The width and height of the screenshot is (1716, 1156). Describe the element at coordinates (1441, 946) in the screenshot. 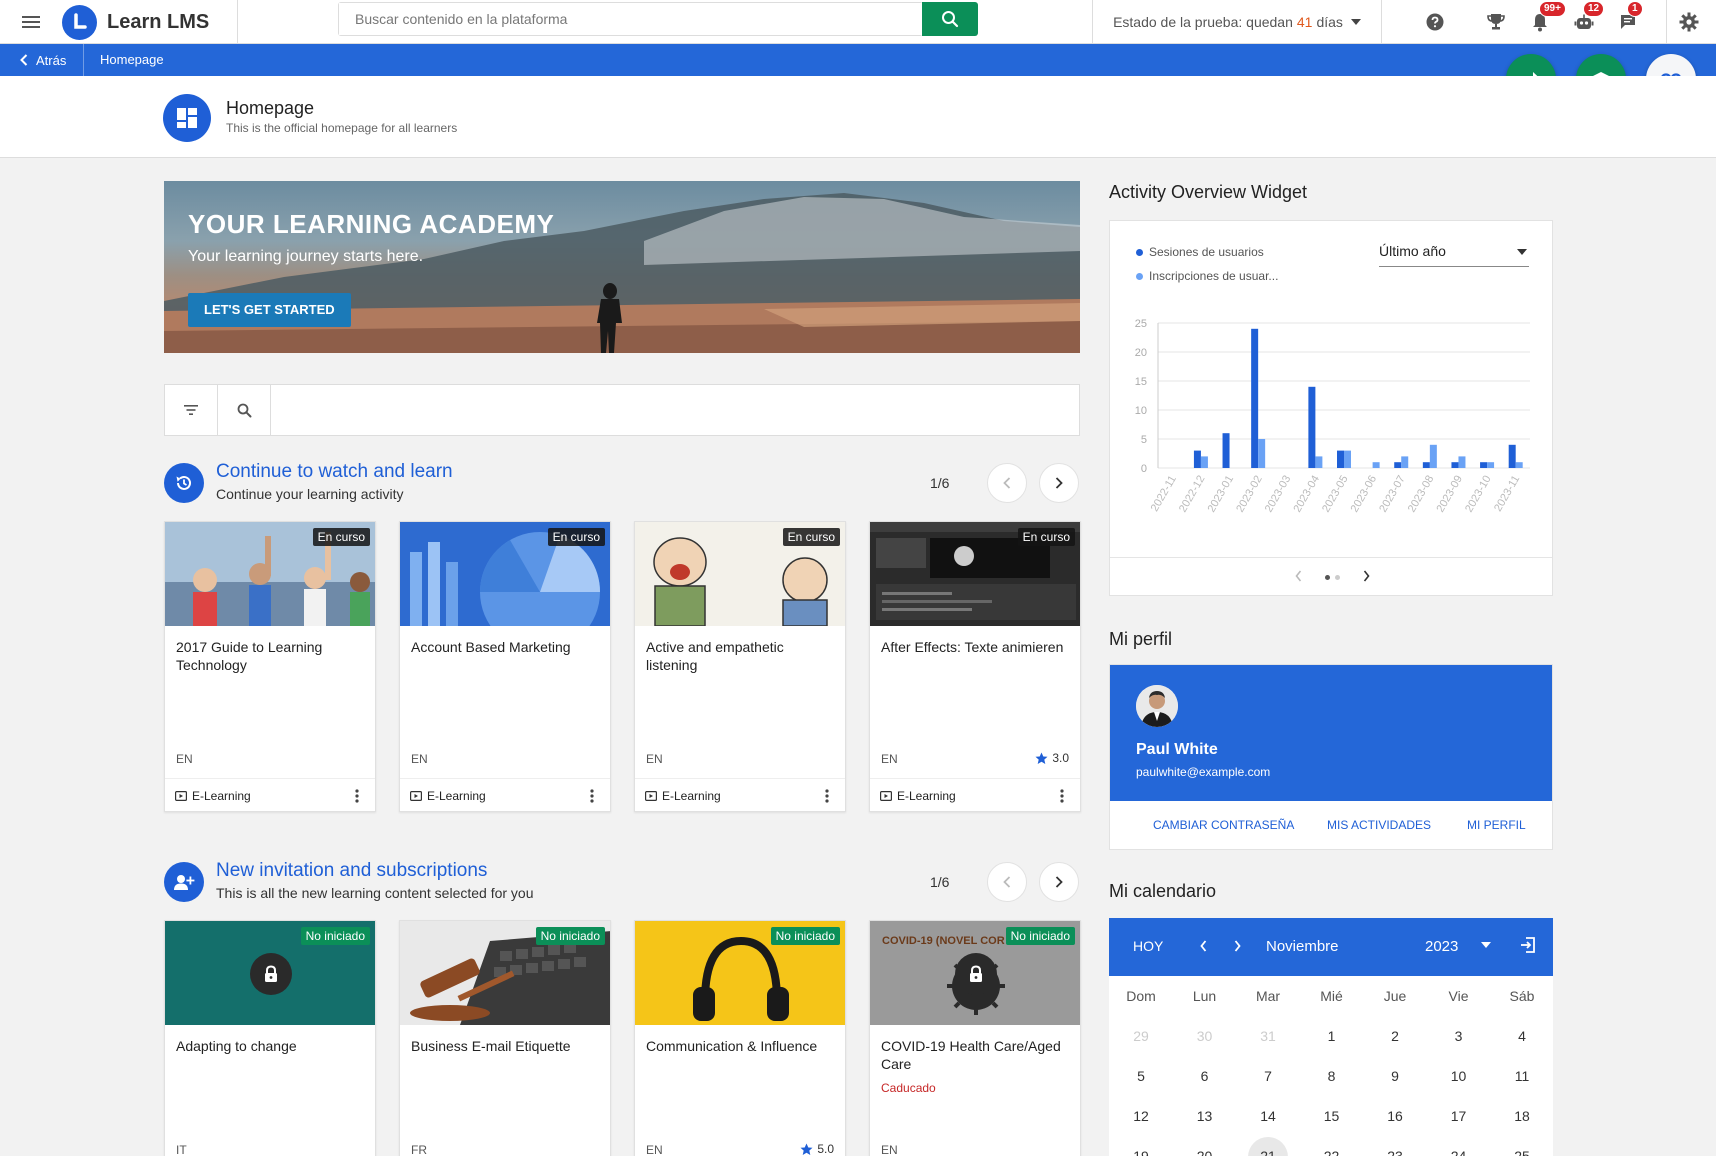

I see `calendar-year: 2023` at that location.